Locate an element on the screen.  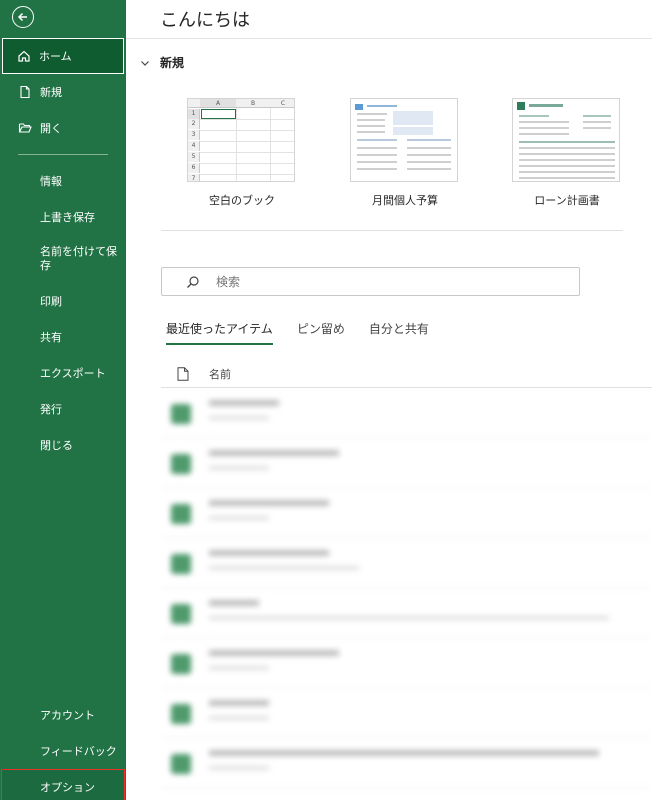
col-header: A is located at coordinates (218, 103).